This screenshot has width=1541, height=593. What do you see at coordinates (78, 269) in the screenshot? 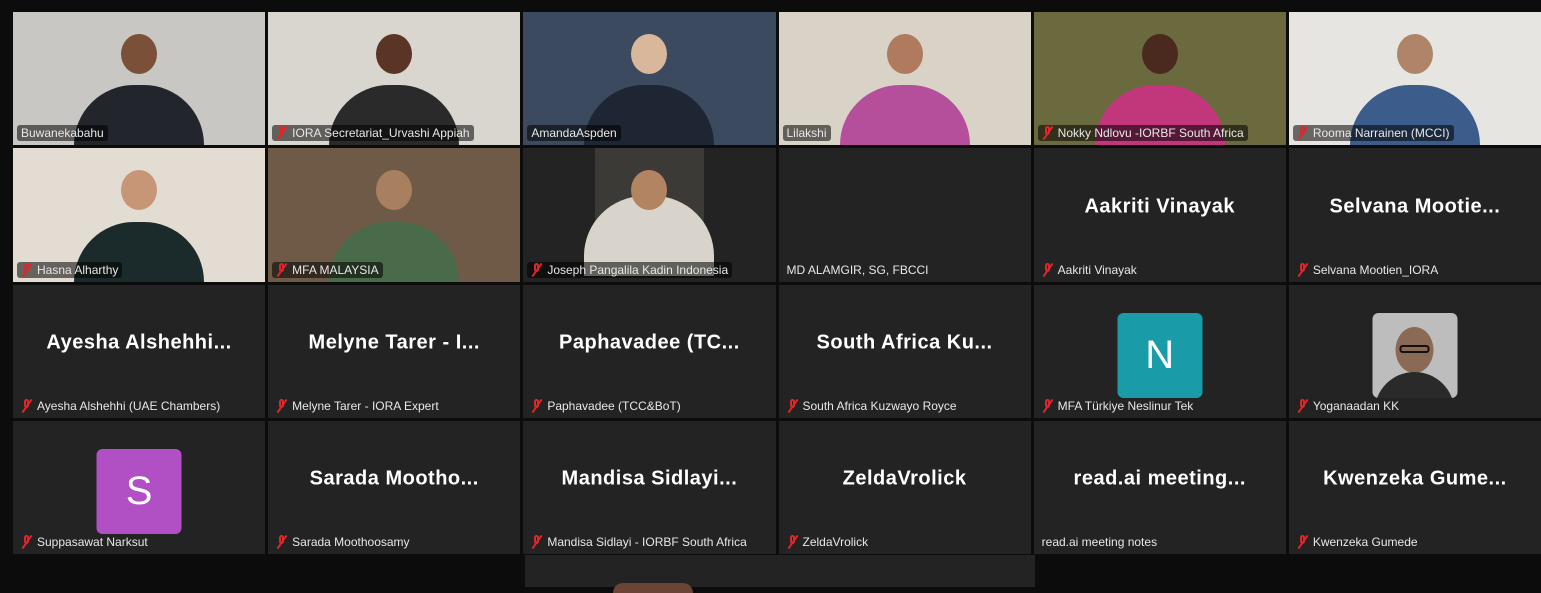
I see `participant-name-text: Hasna Alharthy` at bounding box center [78, 269].